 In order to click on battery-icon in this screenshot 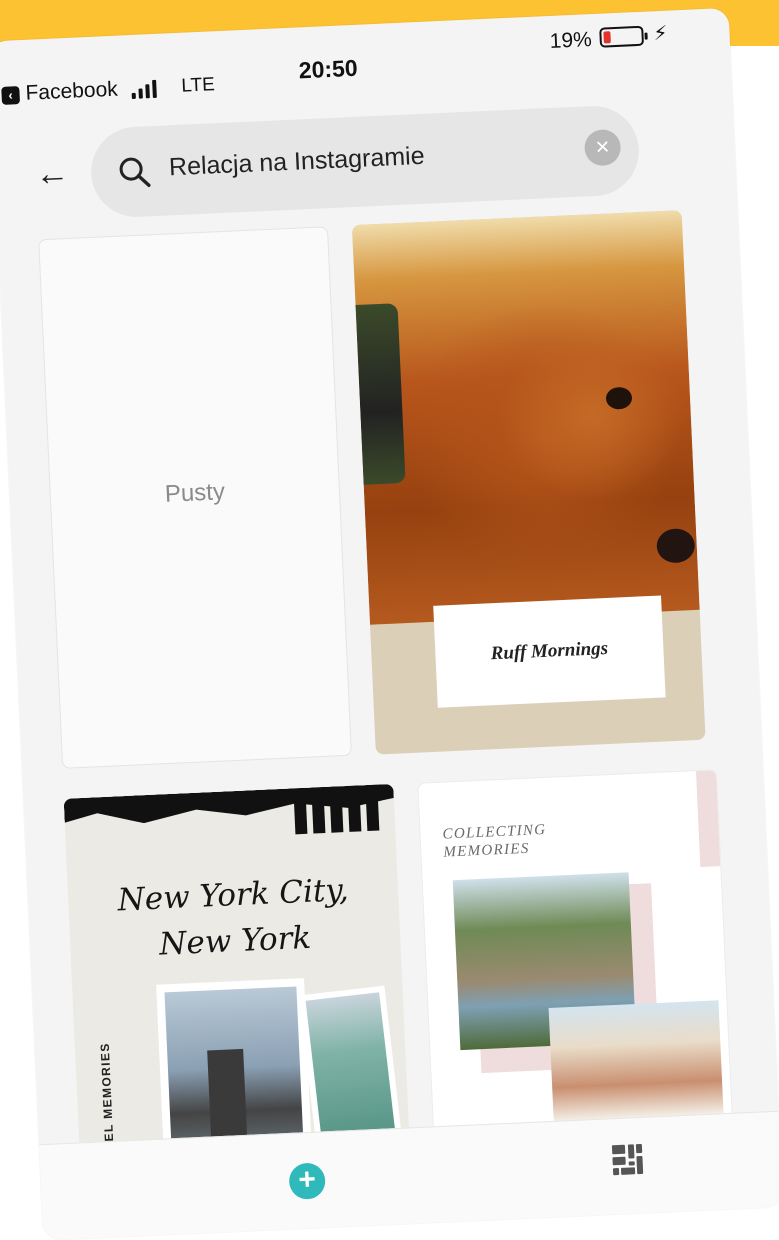, I will do `click(623, 36)`.